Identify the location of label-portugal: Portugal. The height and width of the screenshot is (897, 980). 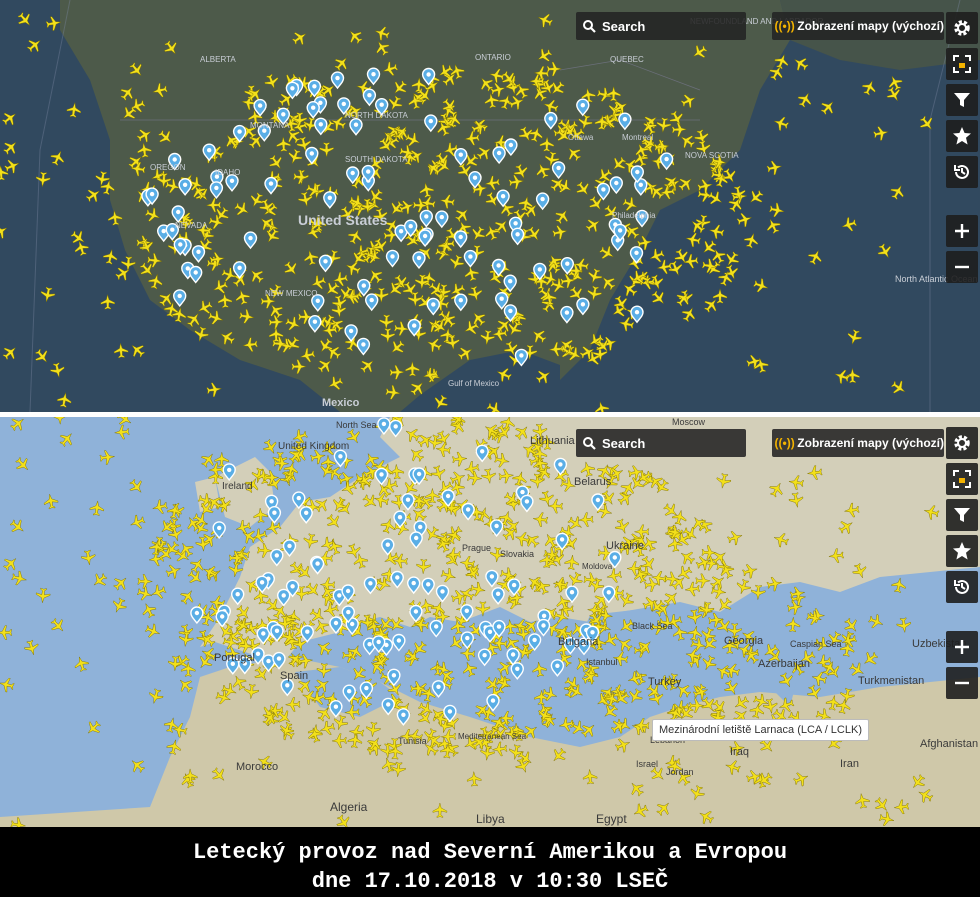
(234, 658).